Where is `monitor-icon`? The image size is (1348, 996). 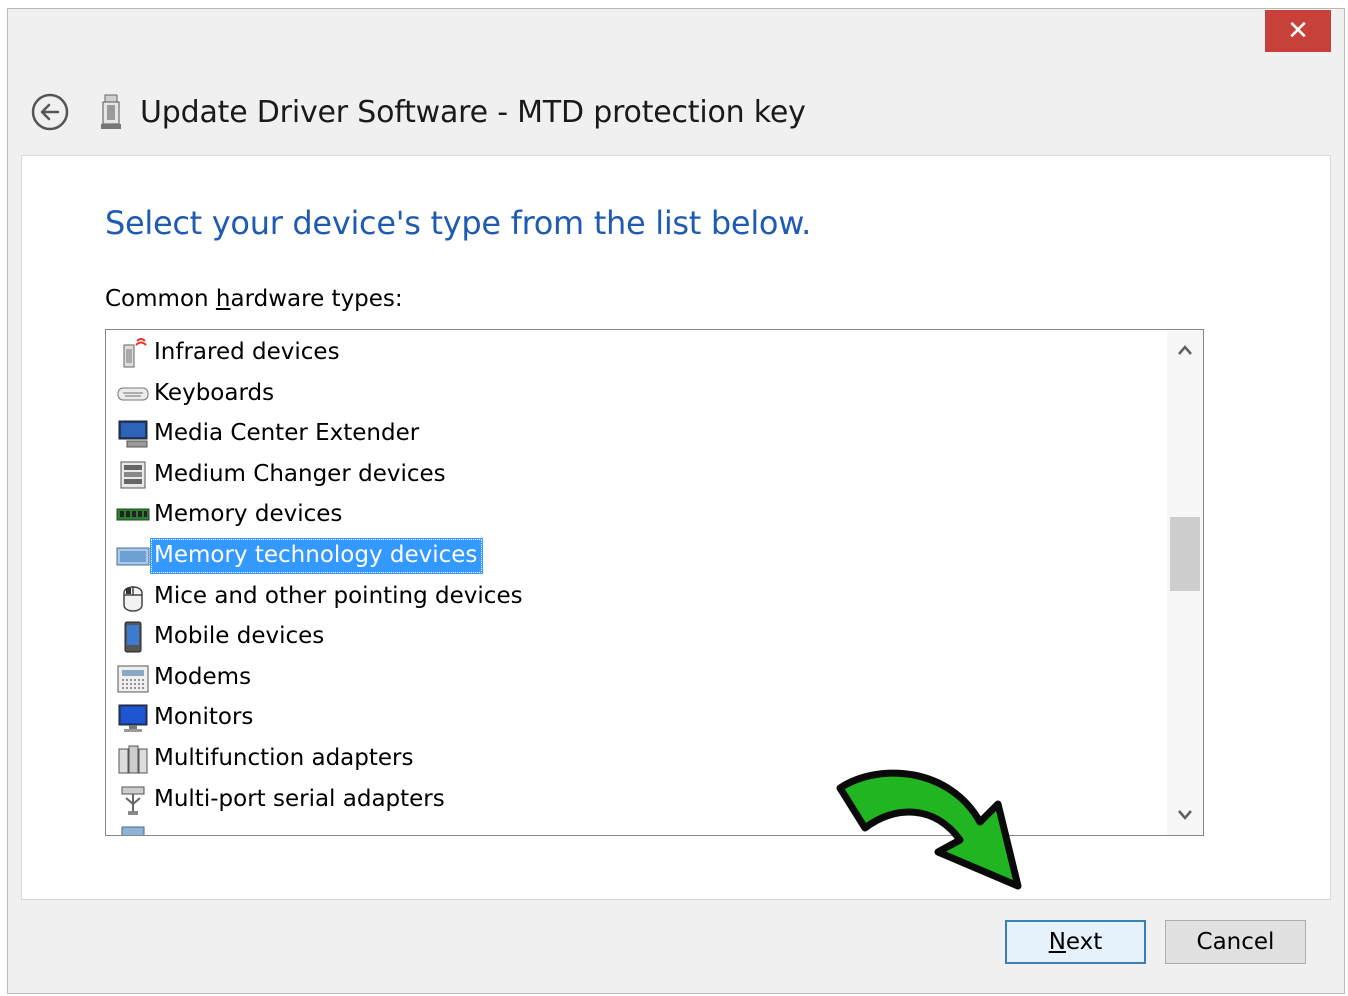 monitor-icon is located at coordinates (133, 718).